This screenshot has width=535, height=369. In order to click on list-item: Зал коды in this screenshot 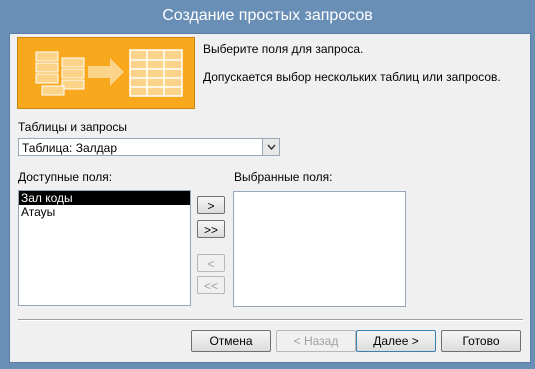, I will do `click(104, 198)`.